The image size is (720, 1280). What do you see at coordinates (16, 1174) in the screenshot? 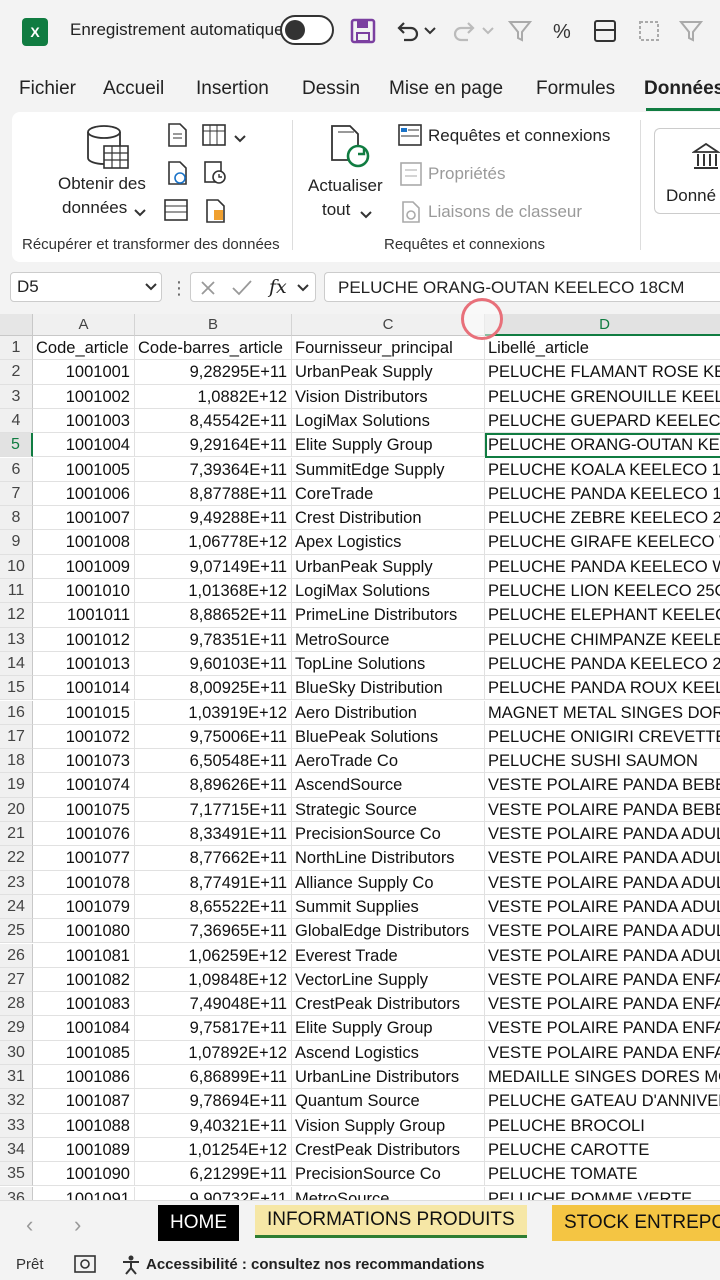
I see `row-header: 35` at bounding box center [16, 1174].